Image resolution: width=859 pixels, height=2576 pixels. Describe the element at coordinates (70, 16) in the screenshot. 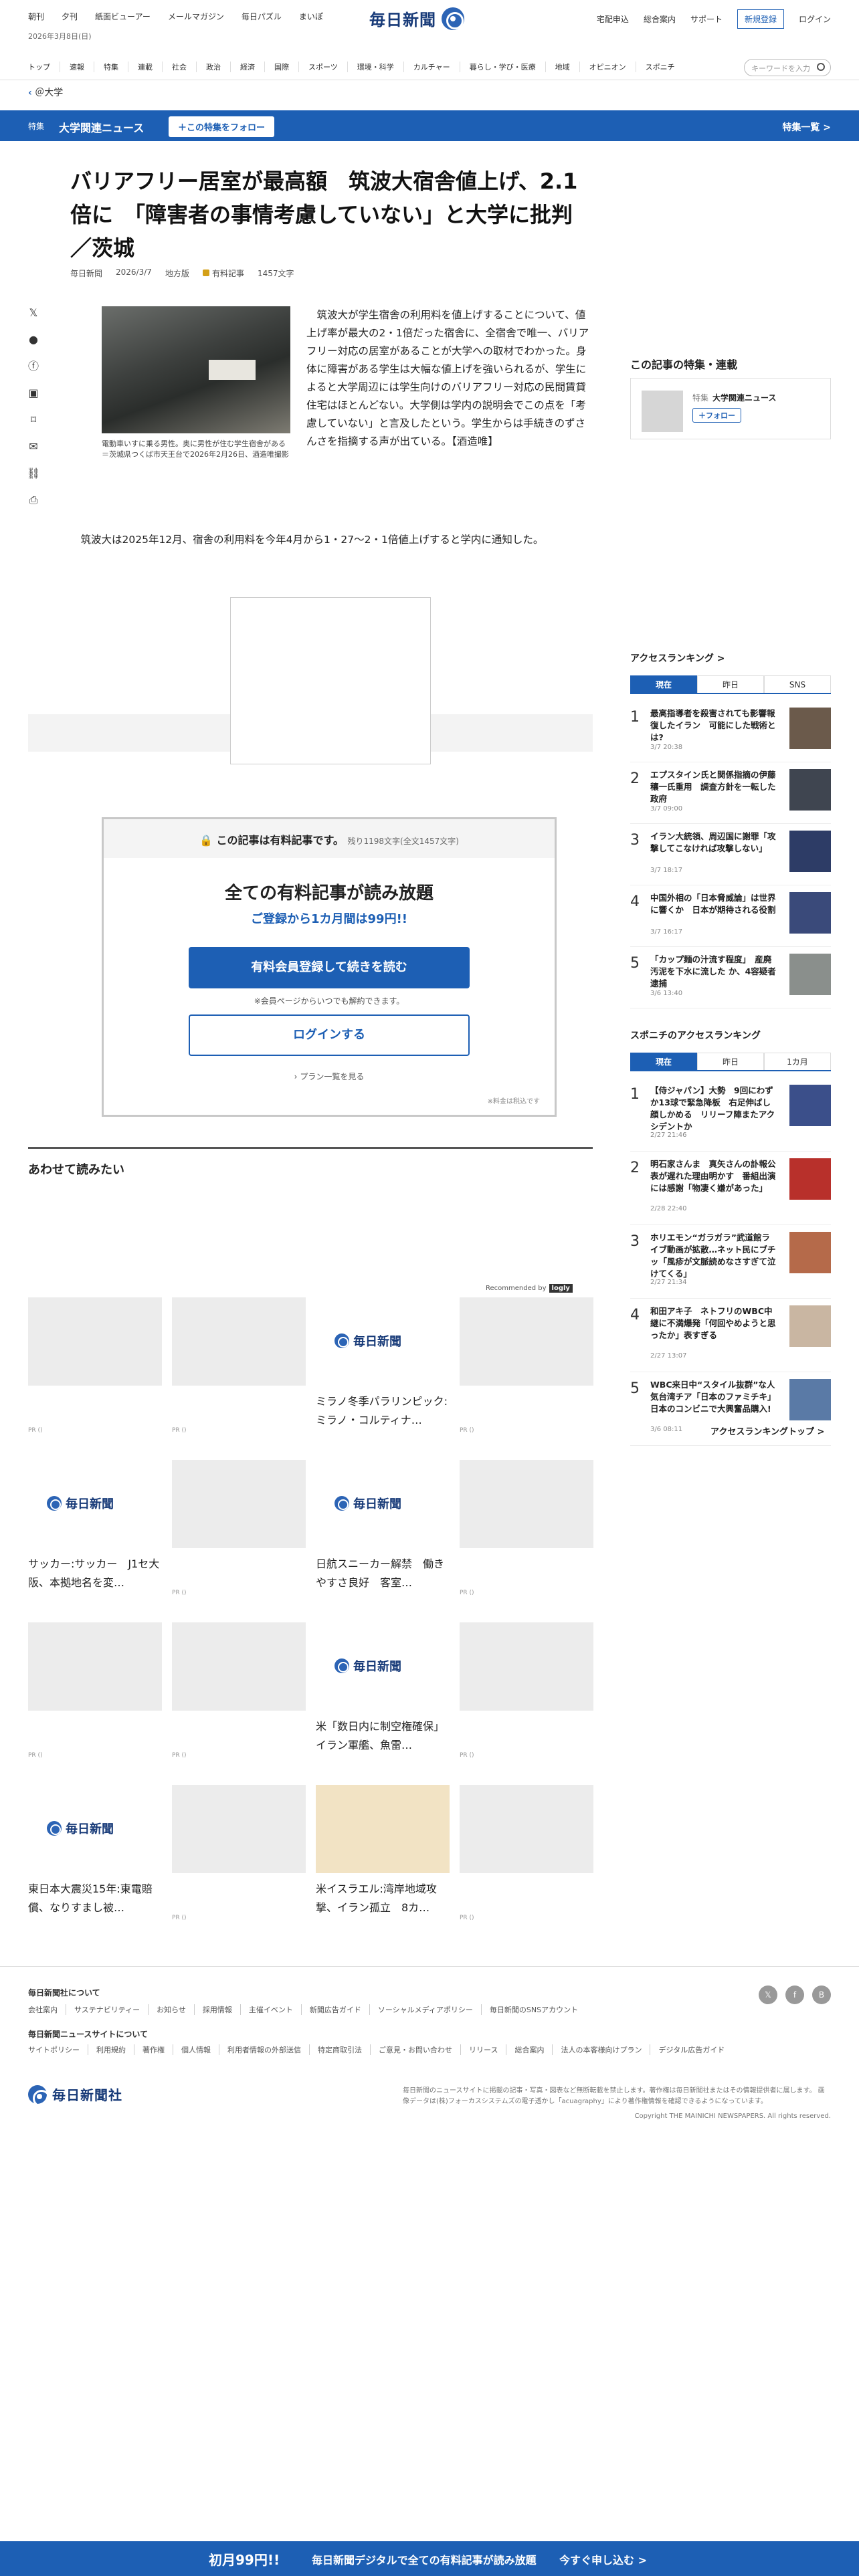

I see `link-evening: 夕刊` at that location.